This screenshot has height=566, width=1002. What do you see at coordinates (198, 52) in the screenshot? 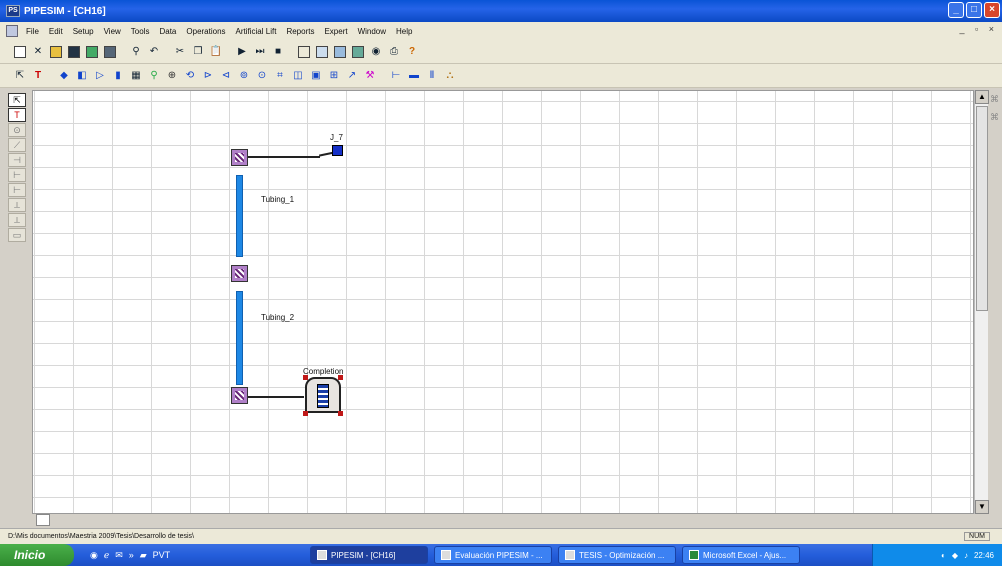
I see `copy-icon: ❐` at bounding box center [198, 52].